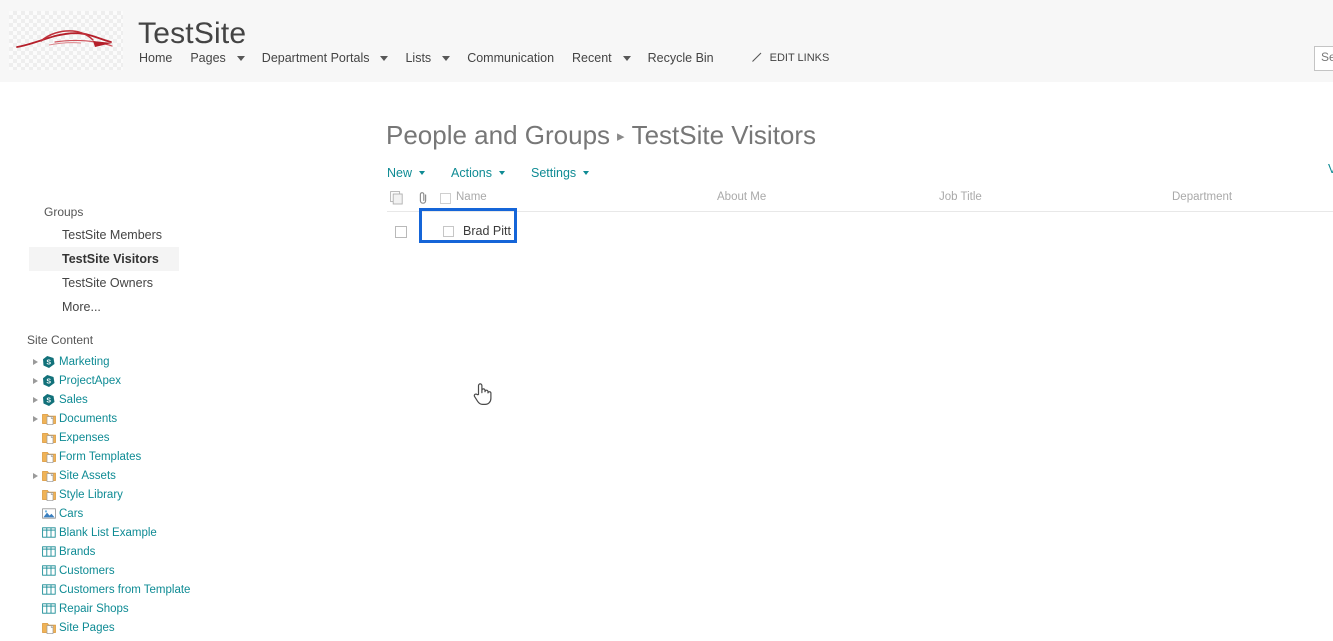 This screenshot has height=641, width=1333. Describe the element at coordinates (418, 58) in the screenshot. I see `nav-label: Lists` at that location.